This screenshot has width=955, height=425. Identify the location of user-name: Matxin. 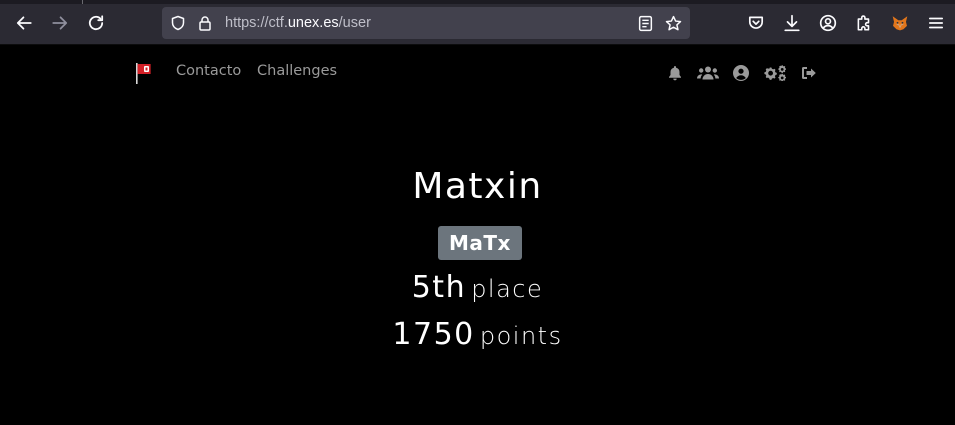
(477, 186).